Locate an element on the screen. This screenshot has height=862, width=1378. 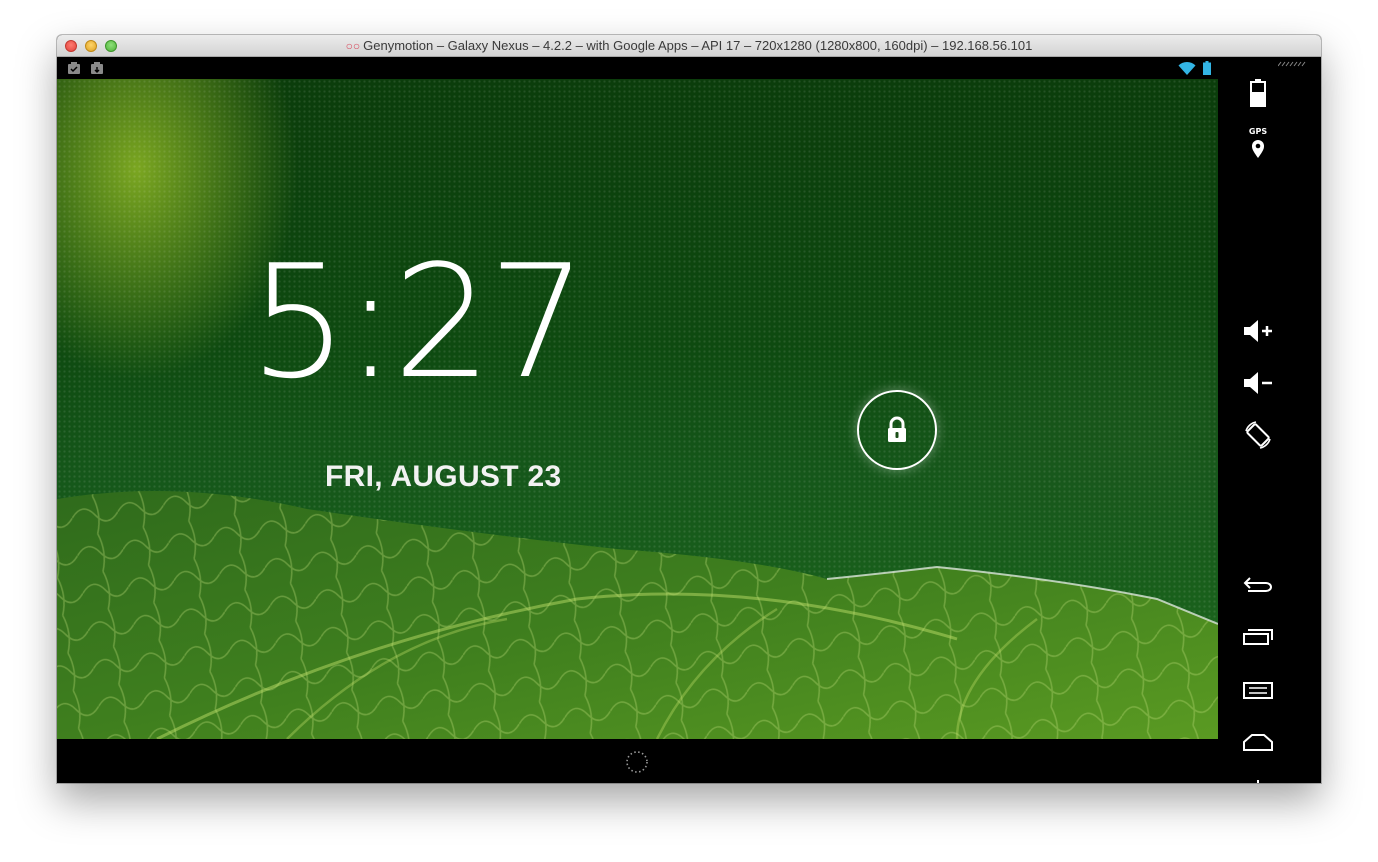
volume-down-icon is located at coordinates (1258, 383).